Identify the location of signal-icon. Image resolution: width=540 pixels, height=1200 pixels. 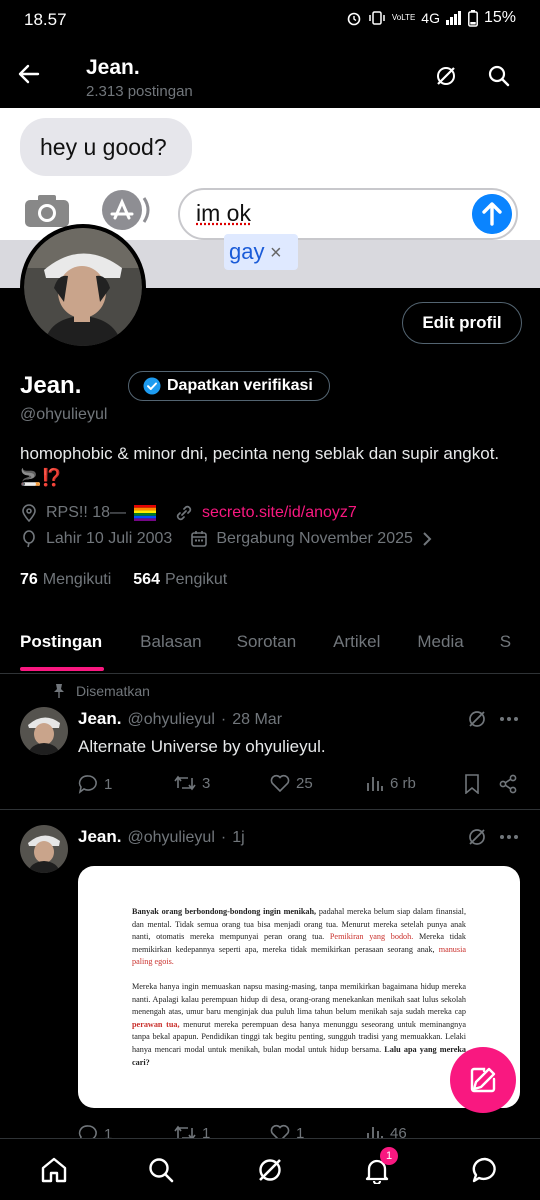
(453, 18).